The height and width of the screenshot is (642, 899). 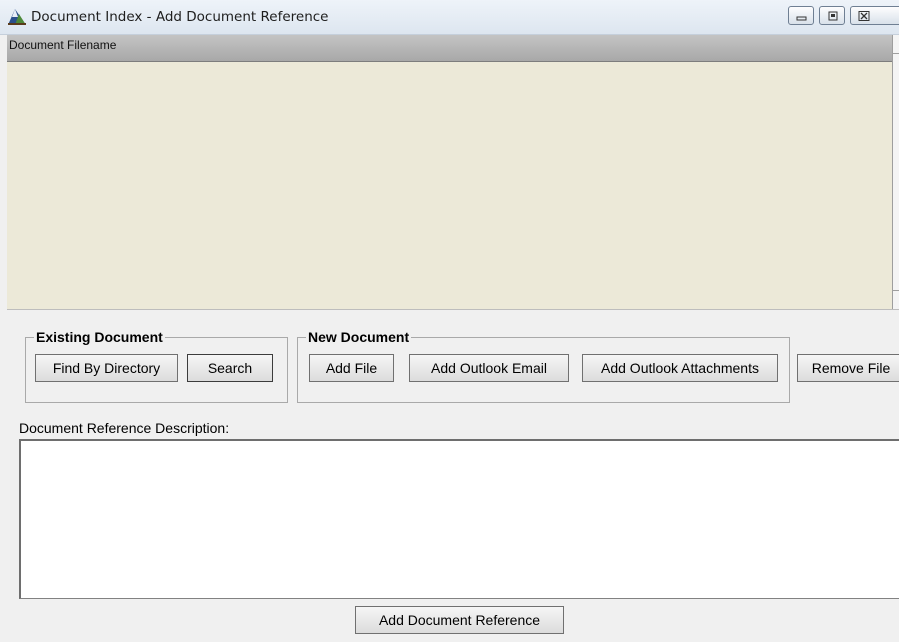 I want to click on app-logo-icon, so click(x=17, y=17).